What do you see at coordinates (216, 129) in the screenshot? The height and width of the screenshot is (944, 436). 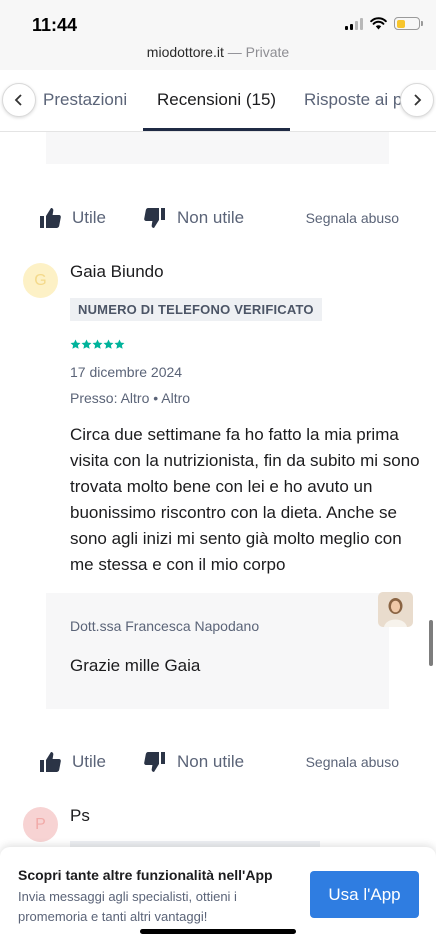 I see `active-tab-indicator` at bounding box center [216, 129].